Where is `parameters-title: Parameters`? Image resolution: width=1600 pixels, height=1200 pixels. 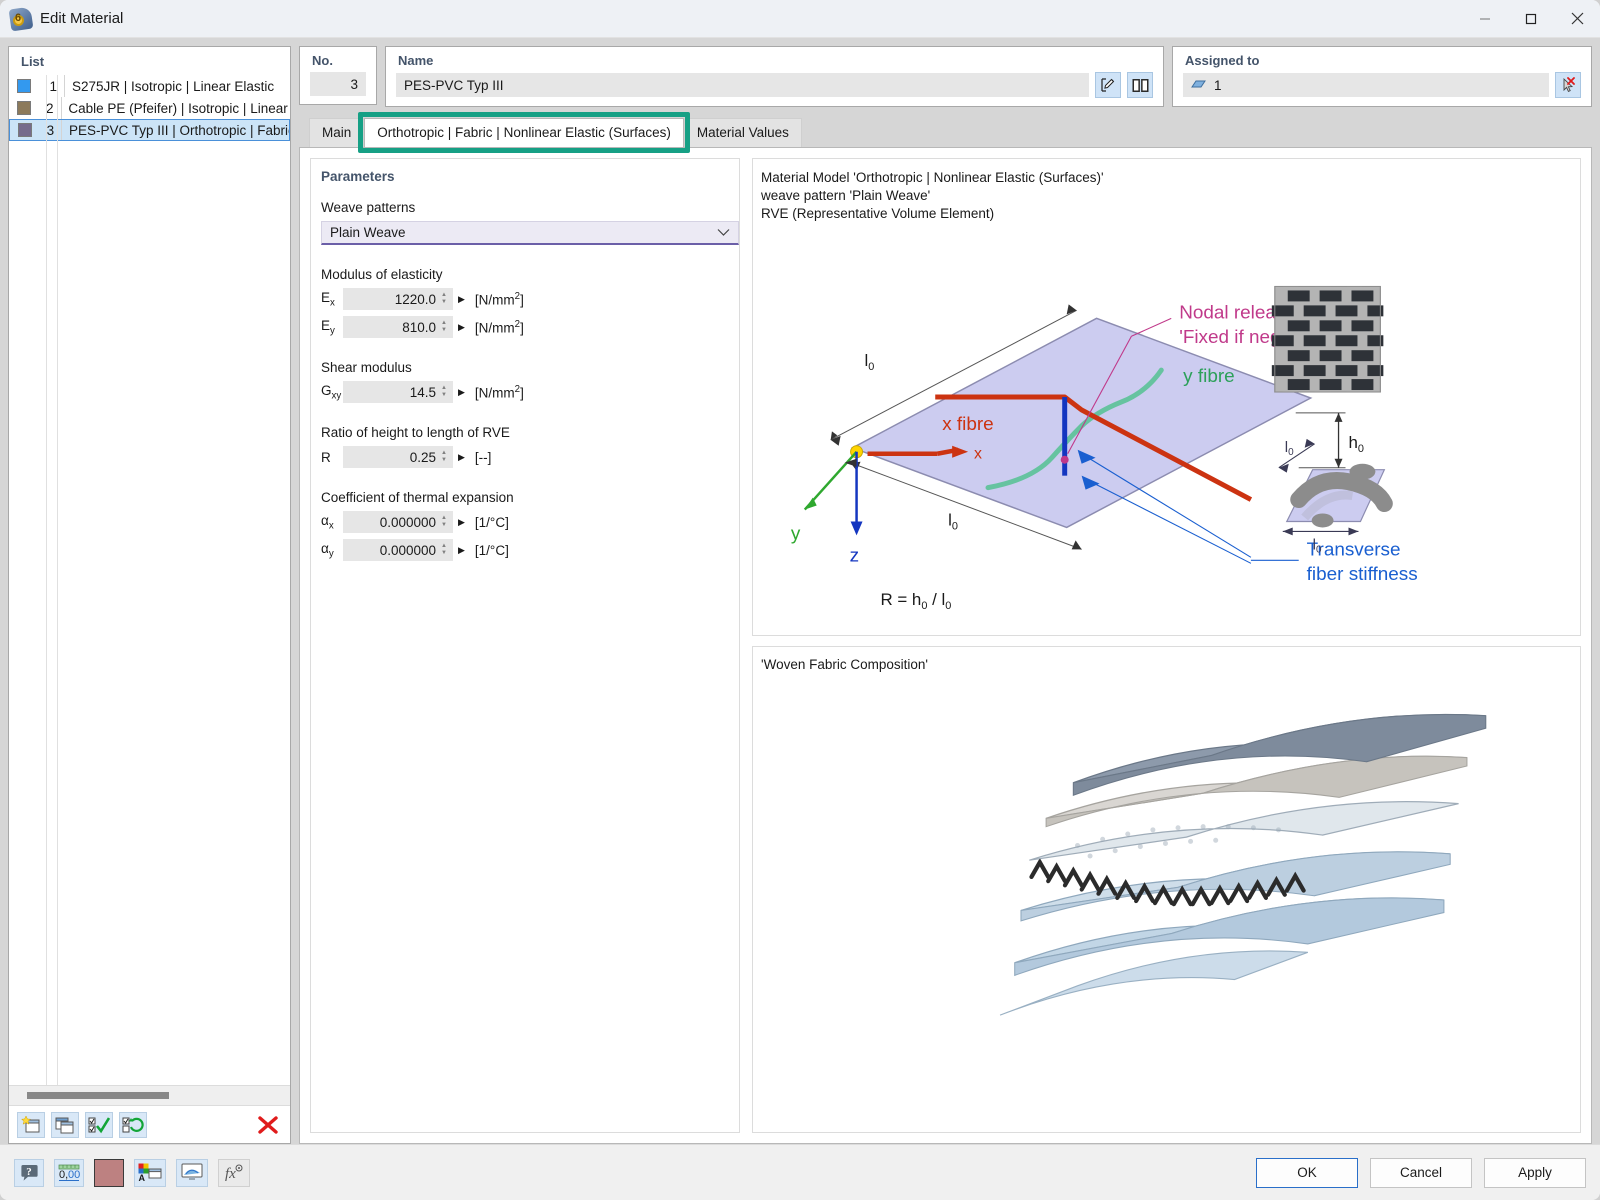
parameters-title: Parameters is located at coordinates (358, 176).